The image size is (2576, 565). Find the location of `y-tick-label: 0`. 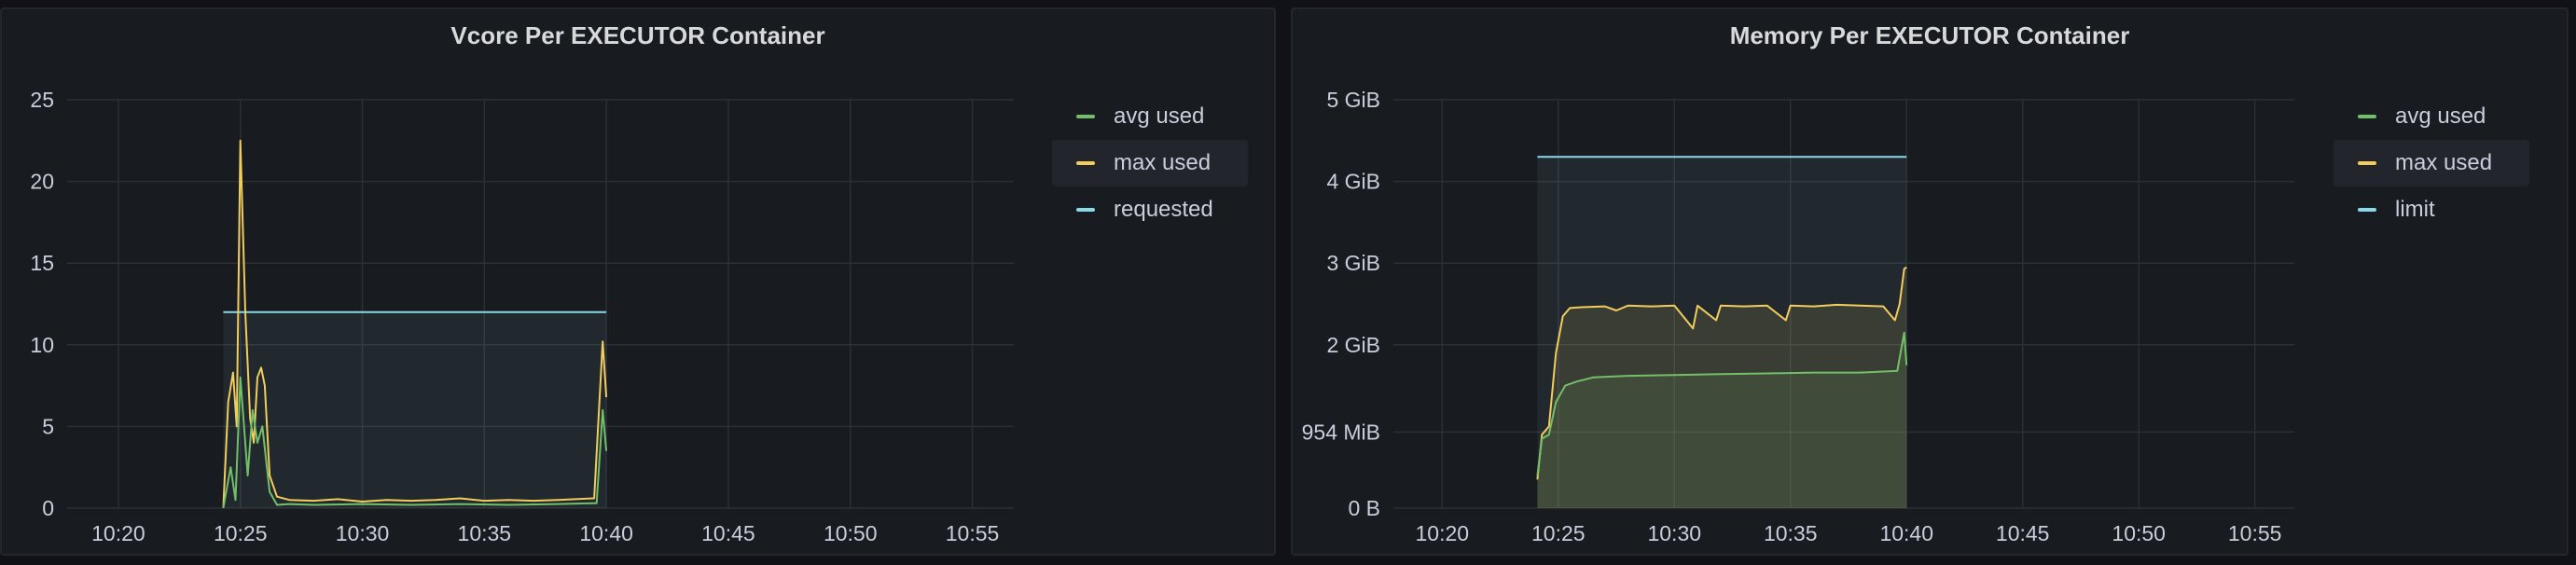

y-tick-label: 0 is located at coordinates (48, 508).